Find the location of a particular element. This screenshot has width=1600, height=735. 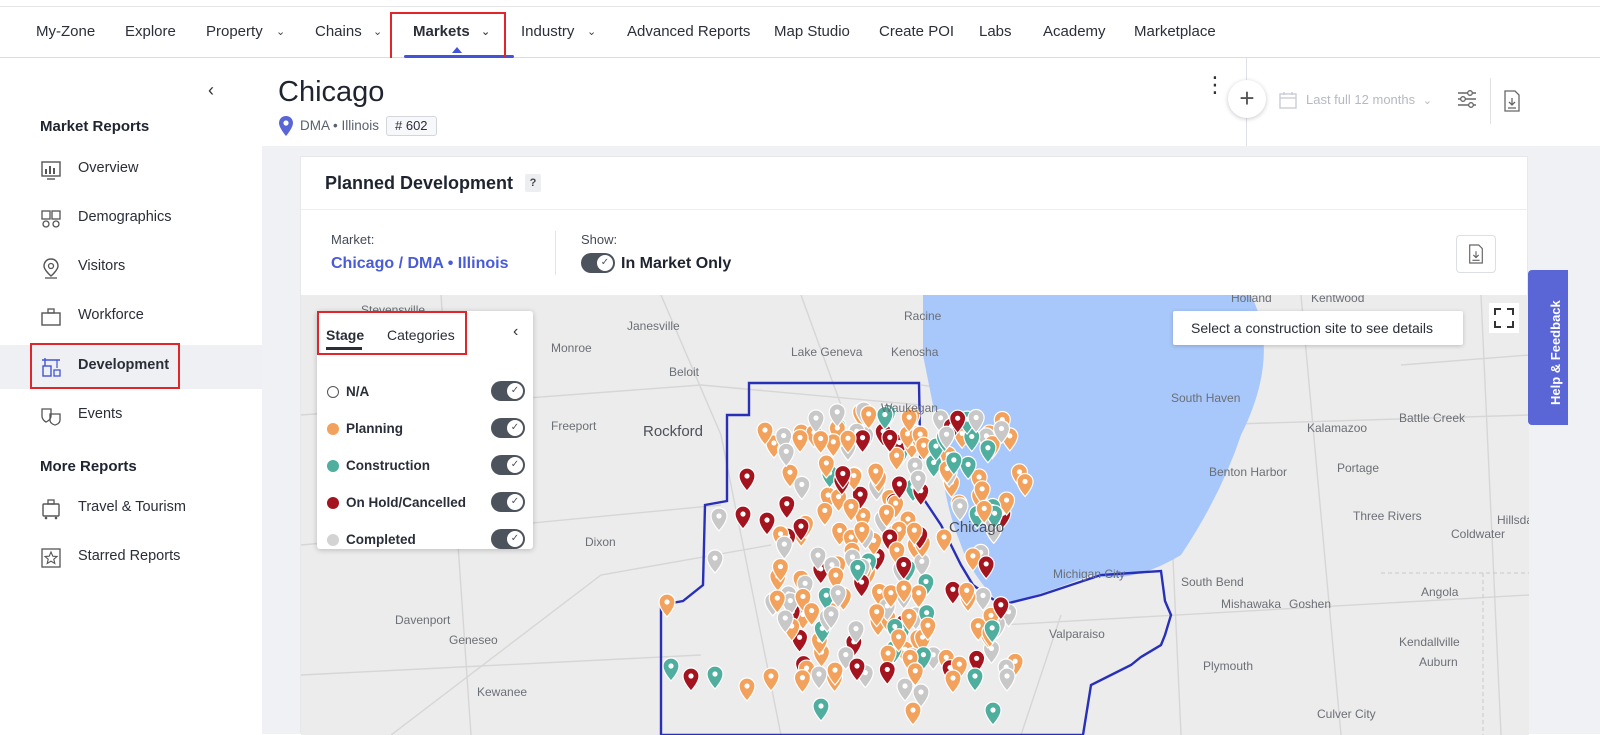

map-label: Chicago is located at coordinates (977, 527).